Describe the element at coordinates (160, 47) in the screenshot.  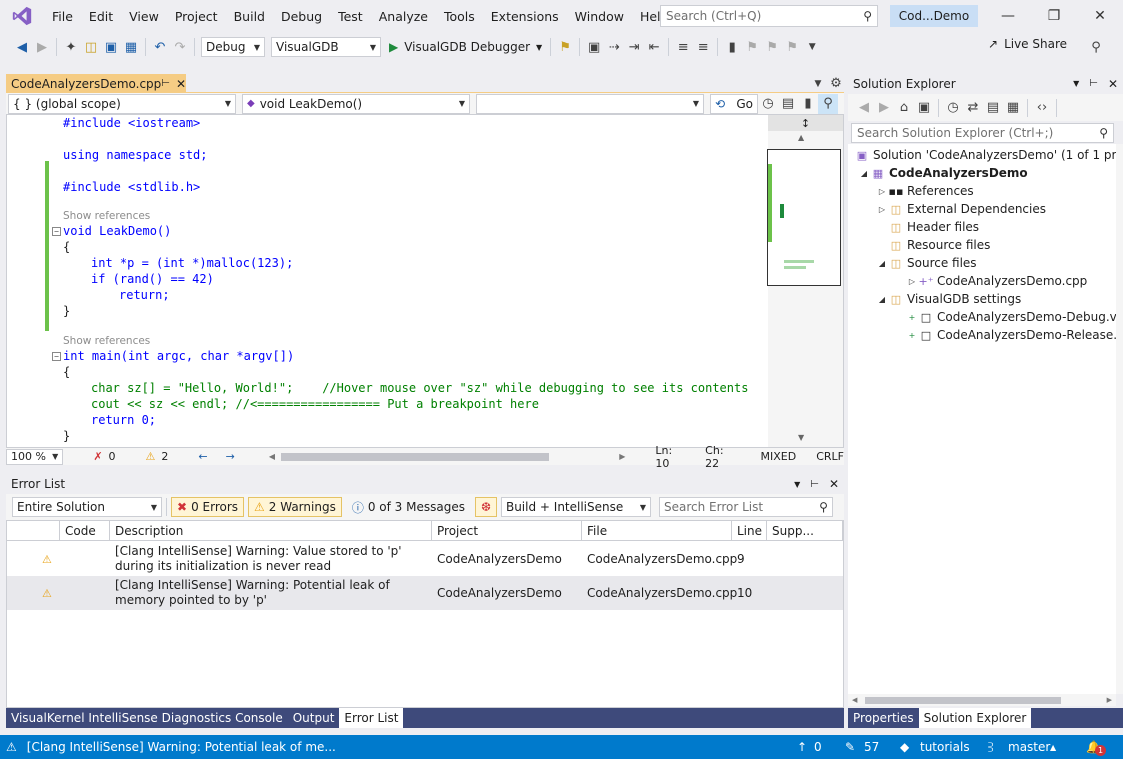
I see `undo-icon: ↶` at that location.